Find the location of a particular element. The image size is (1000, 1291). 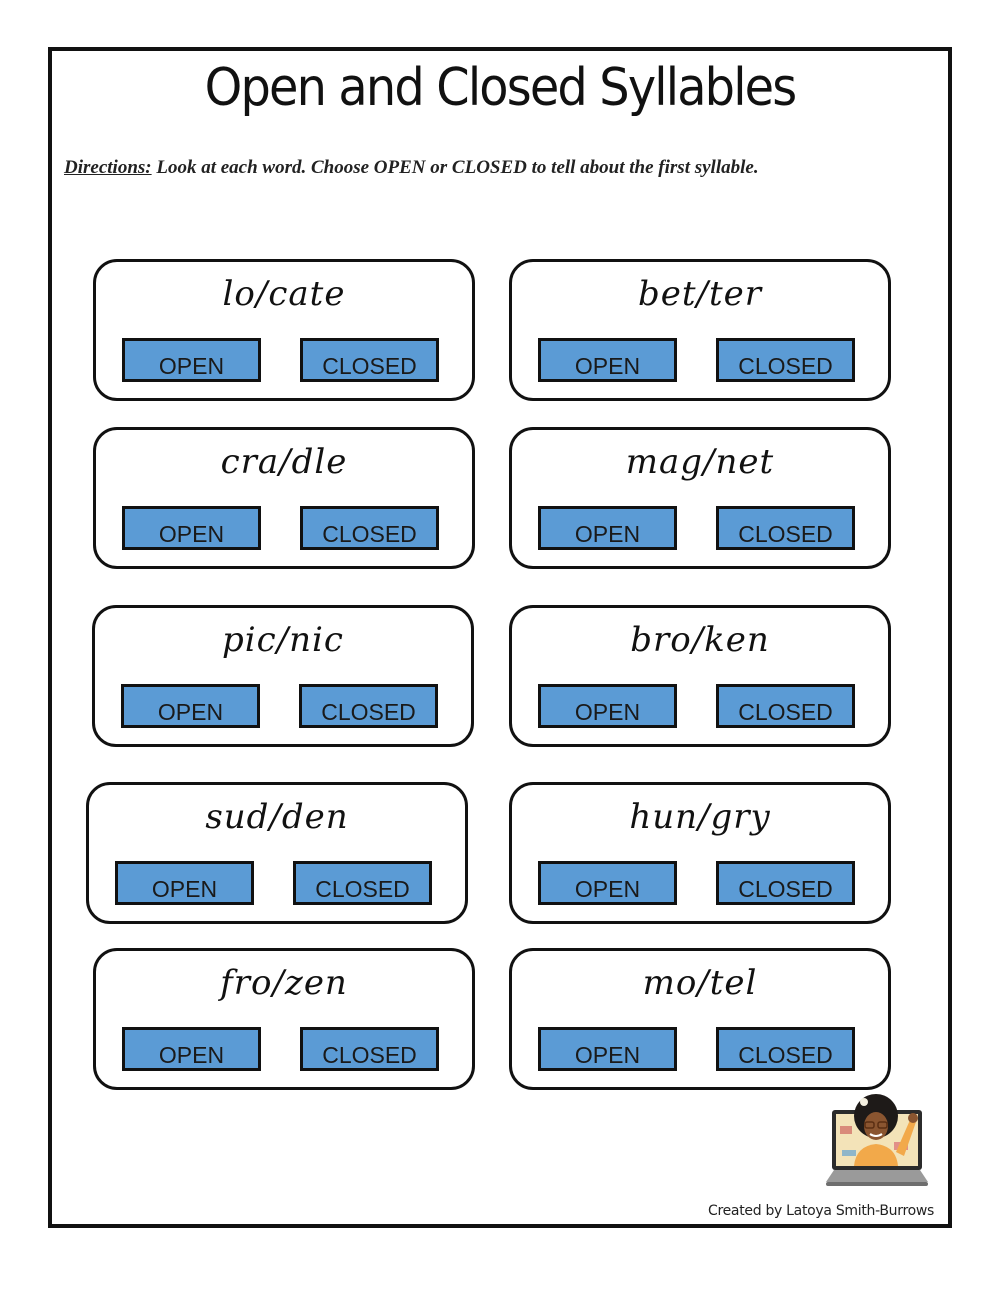

syllable-word: lo/cate is located at coordinates (284, 294).